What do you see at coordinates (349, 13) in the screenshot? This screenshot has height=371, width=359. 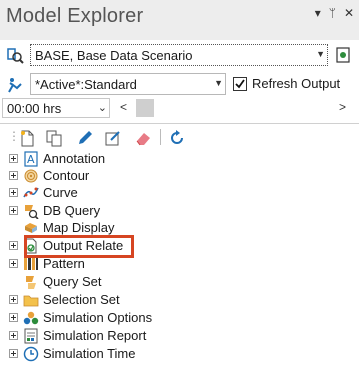 I see `close-icon: ✕` at bounding box center [349, 13].